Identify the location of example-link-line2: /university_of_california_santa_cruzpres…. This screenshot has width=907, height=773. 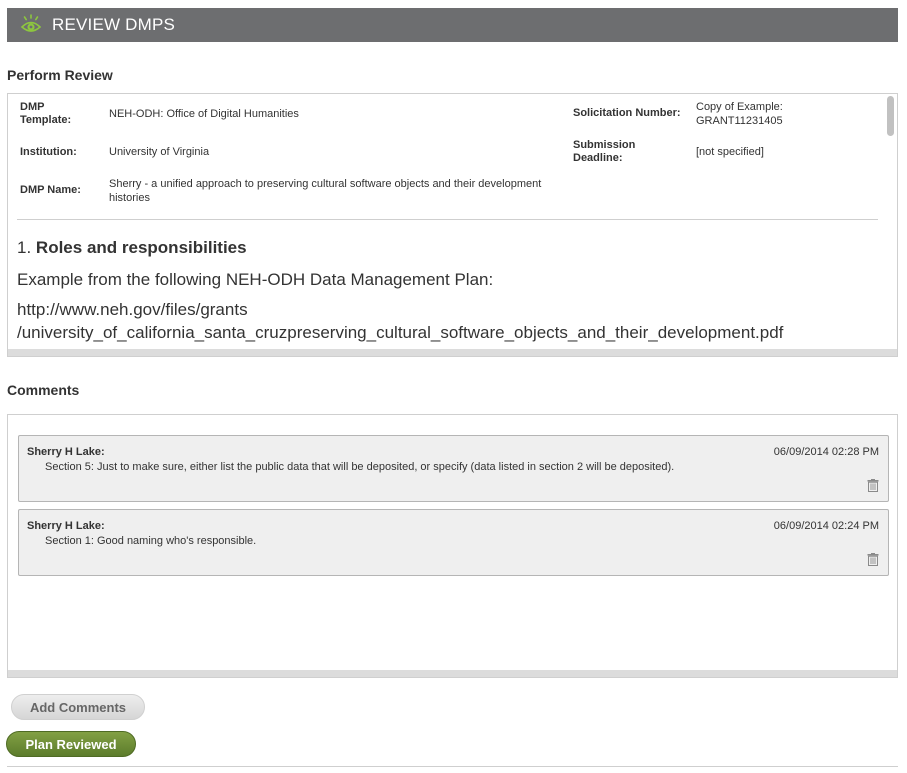
(400, 332).